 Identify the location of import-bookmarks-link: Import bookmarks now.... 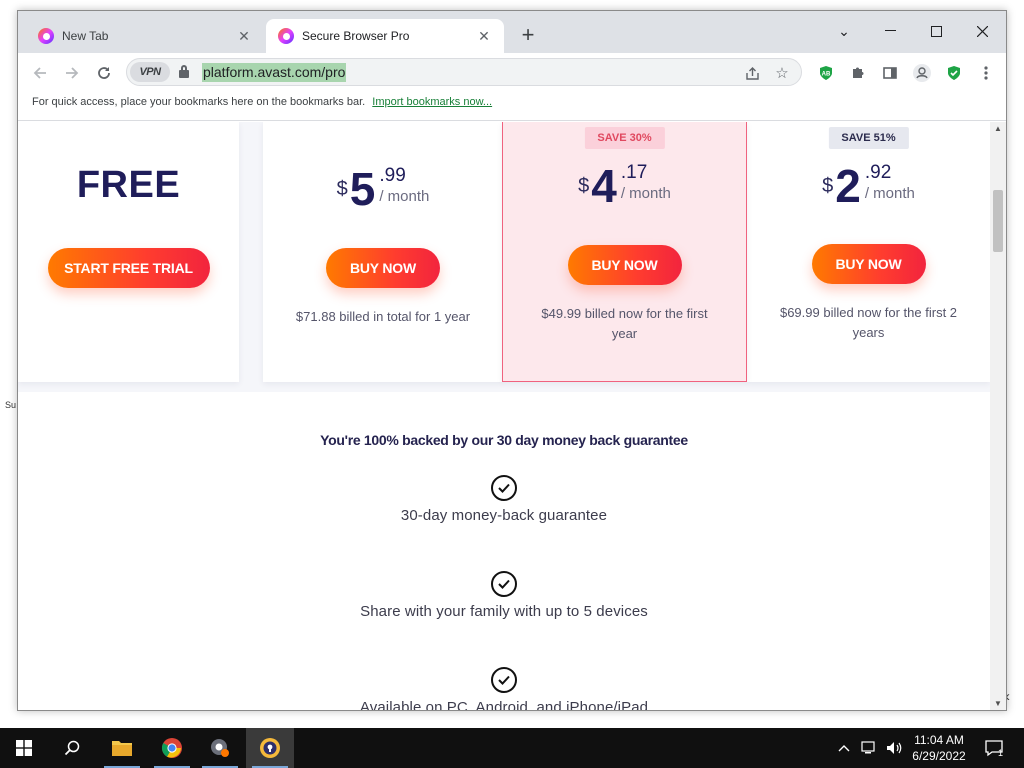
(432, 102).